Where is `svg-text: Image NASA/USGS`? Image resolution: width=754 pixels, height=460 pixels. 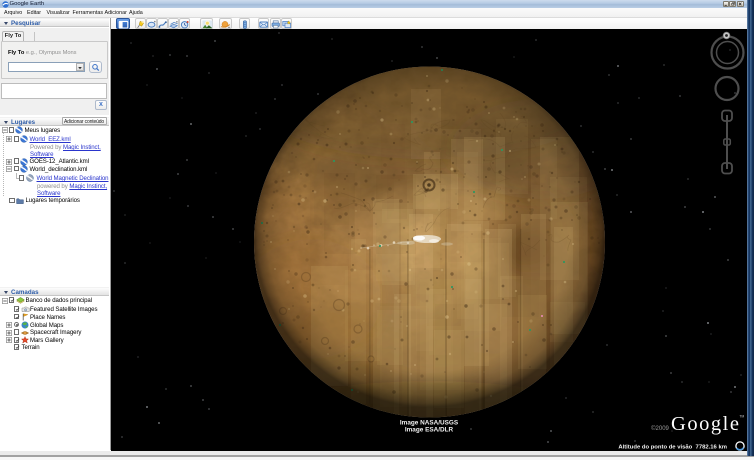 svg-text: Image NASA/USGS is located at coordinates (428, 422).